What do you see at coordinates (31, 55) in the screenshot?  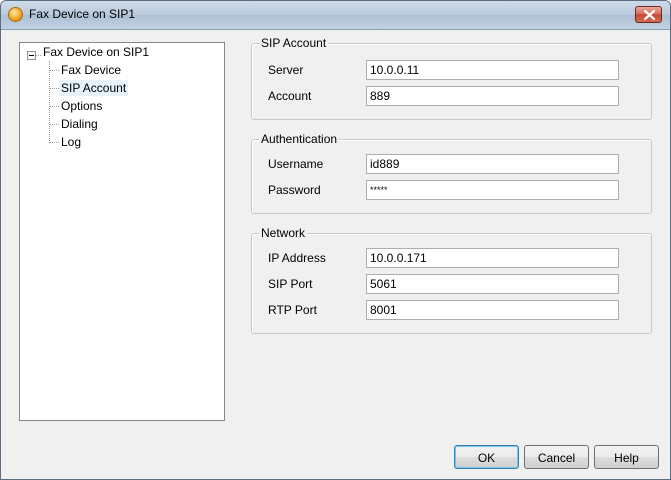 I see `collapse-icon` at bounding box center [31, 55].